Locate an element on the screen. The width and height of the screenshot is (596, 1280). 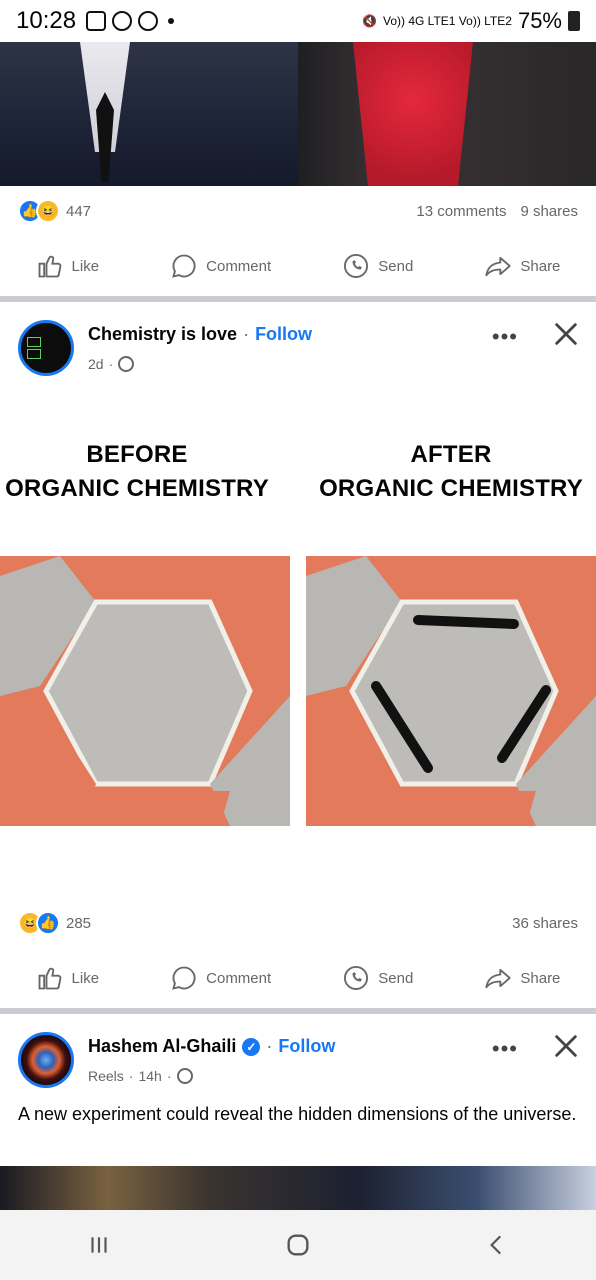
home-icon is located at coordinates (298, 1245).